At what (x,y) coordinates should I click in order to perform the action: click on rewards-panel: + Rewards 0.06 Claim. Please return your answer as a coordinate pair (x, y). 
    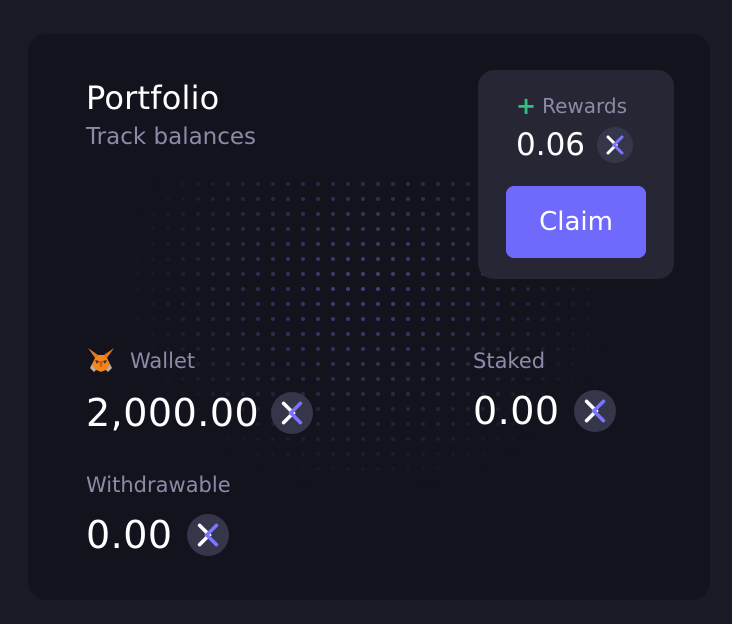
    Looking at the image, I should click on (576, 174).